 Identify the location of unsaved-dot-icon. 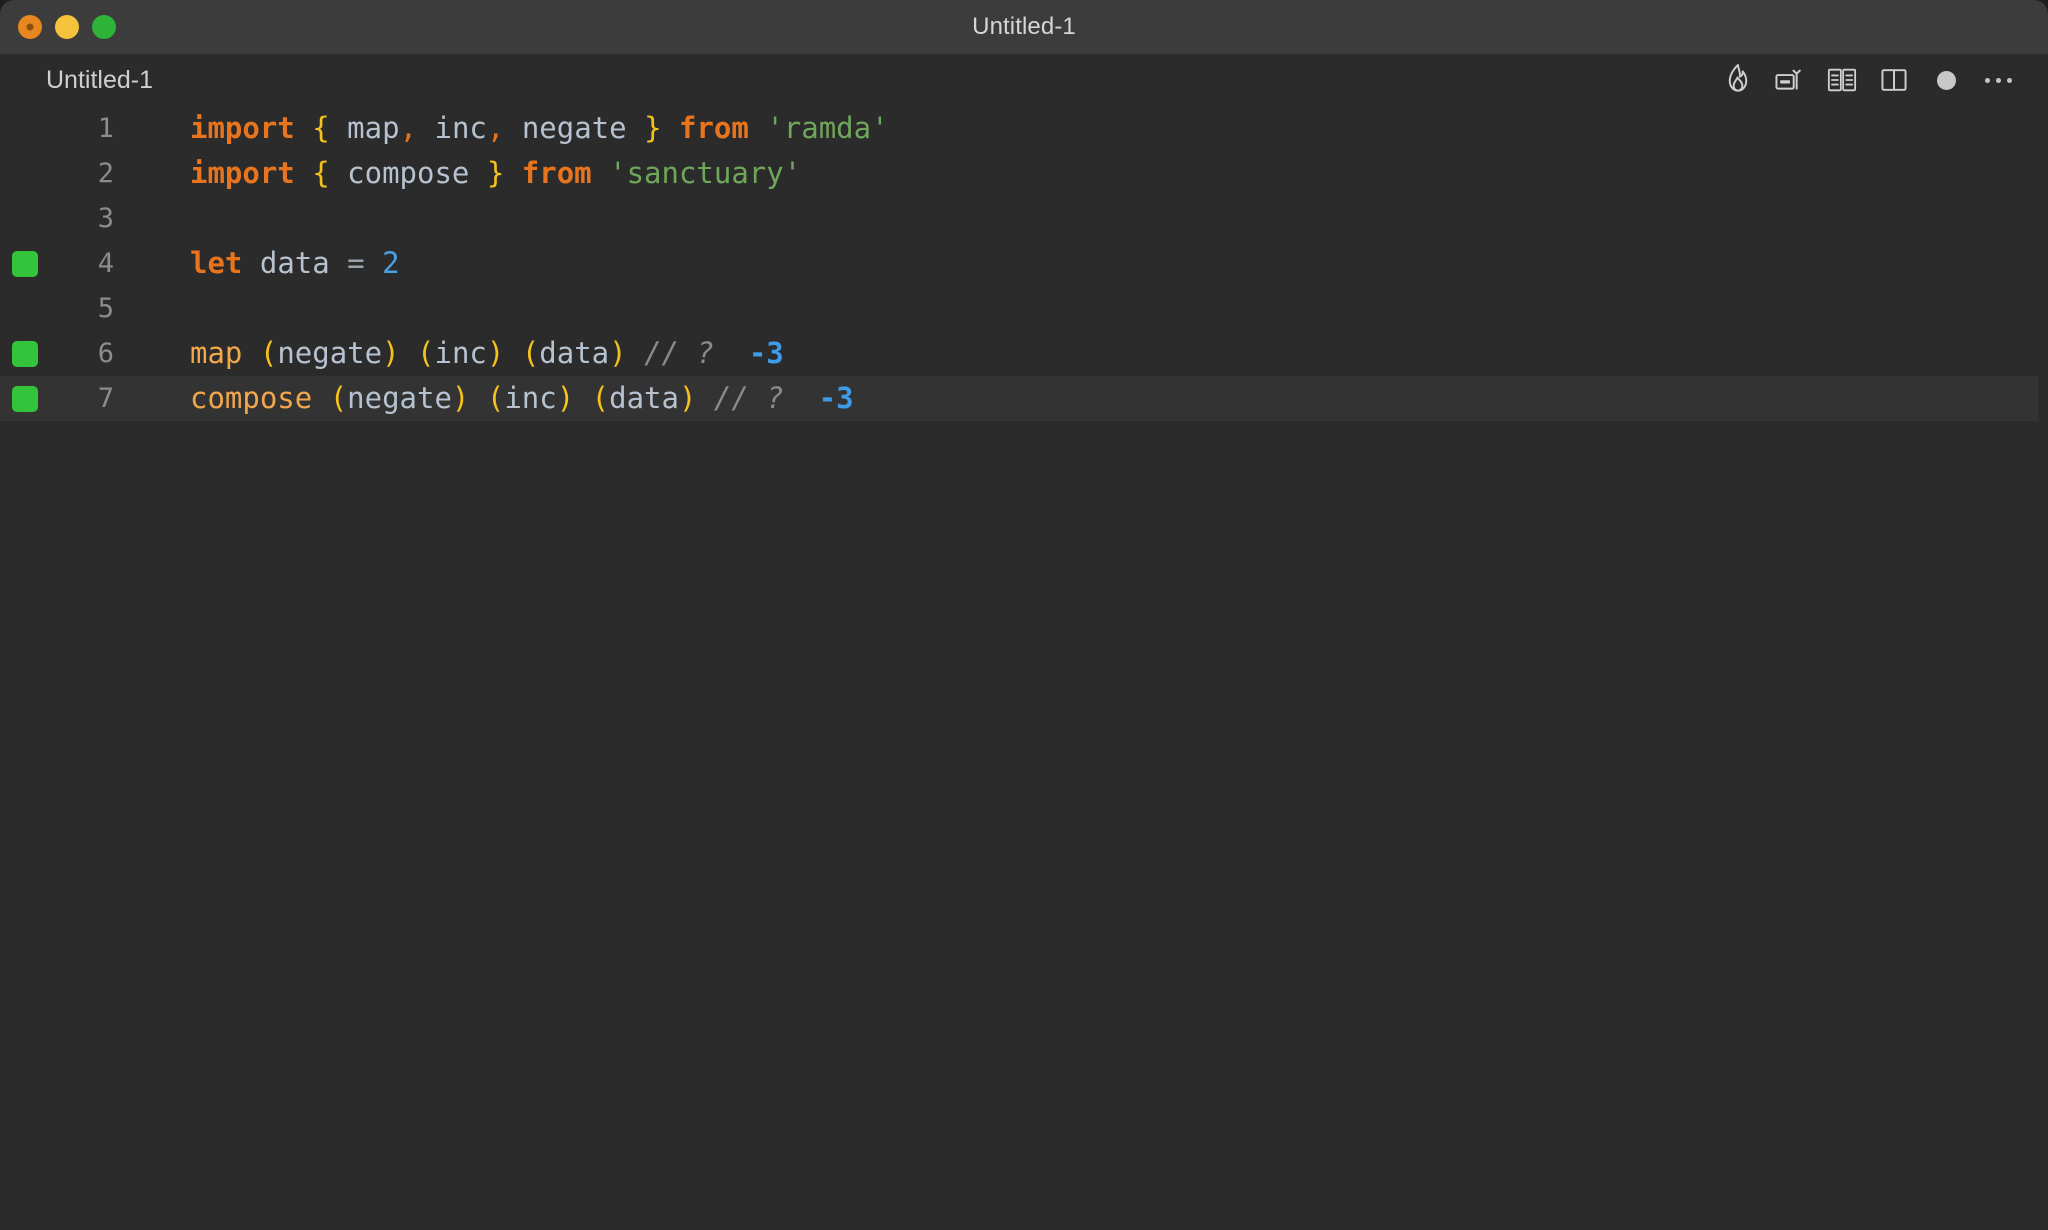
(1946, 80).